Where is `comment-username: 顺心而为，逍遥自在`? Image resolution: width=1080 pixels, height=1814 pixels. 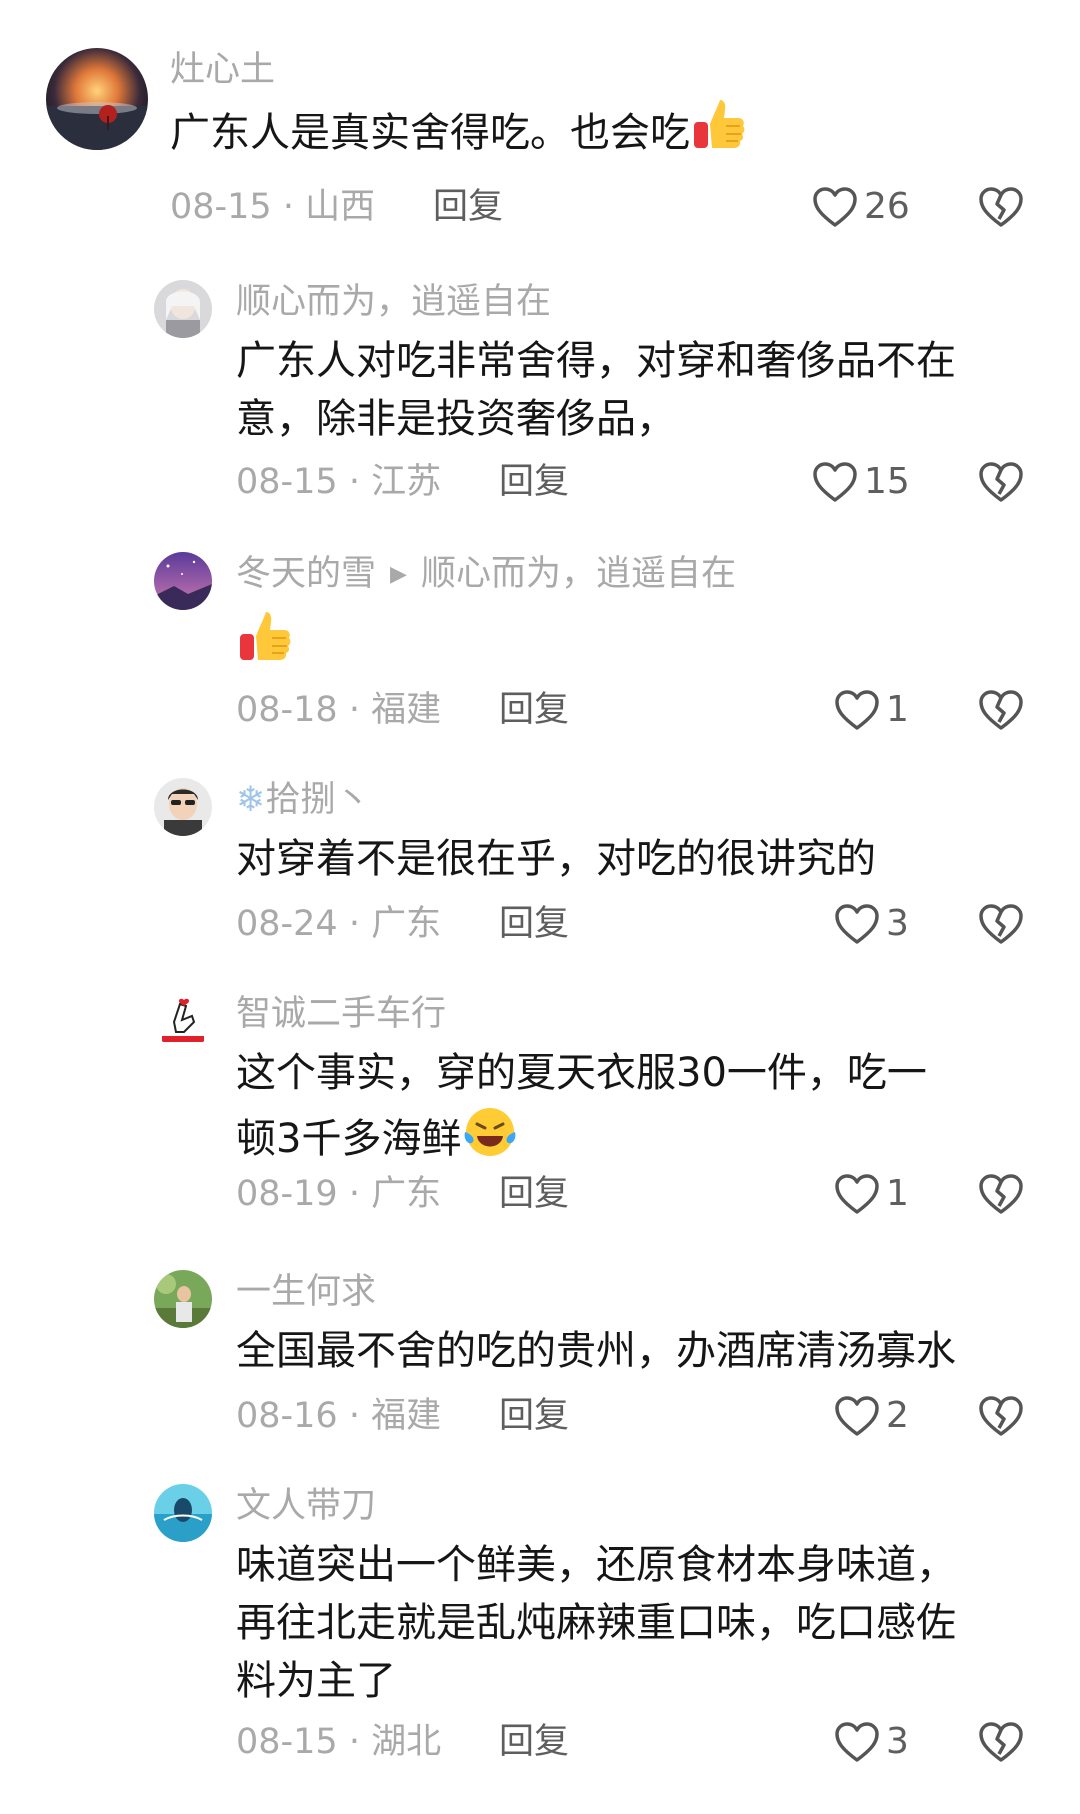
comment-username: 顺心而为，逍遥自在 is located at coordinates (393, 302).